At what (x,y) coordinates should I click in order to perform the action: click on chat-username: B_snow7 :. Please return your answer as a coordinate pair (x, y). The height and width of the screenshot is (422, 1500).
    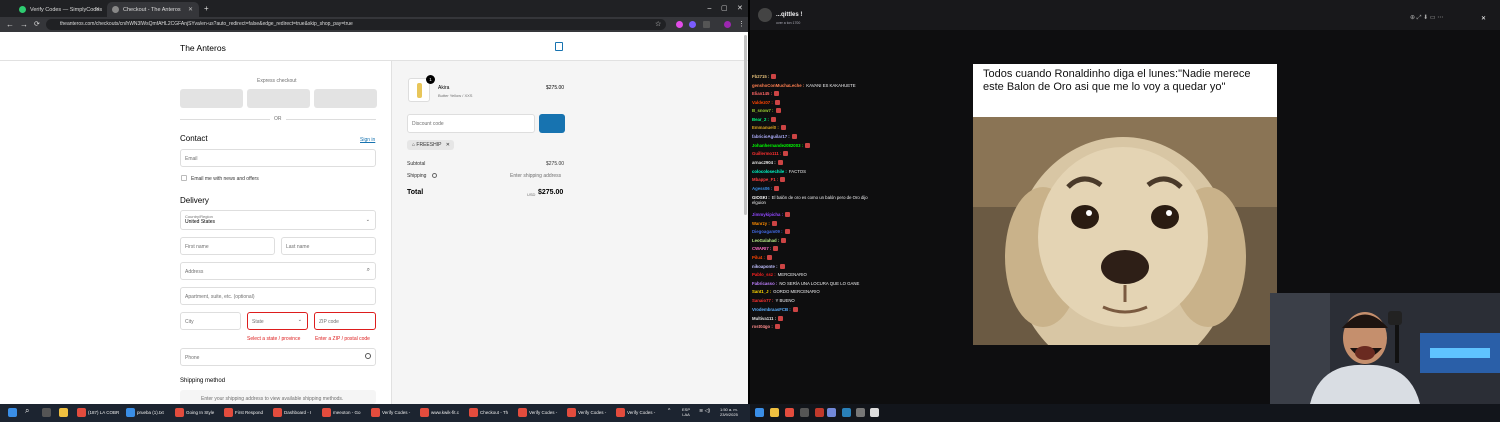
    Looking at the image, I should click on (763, 110).